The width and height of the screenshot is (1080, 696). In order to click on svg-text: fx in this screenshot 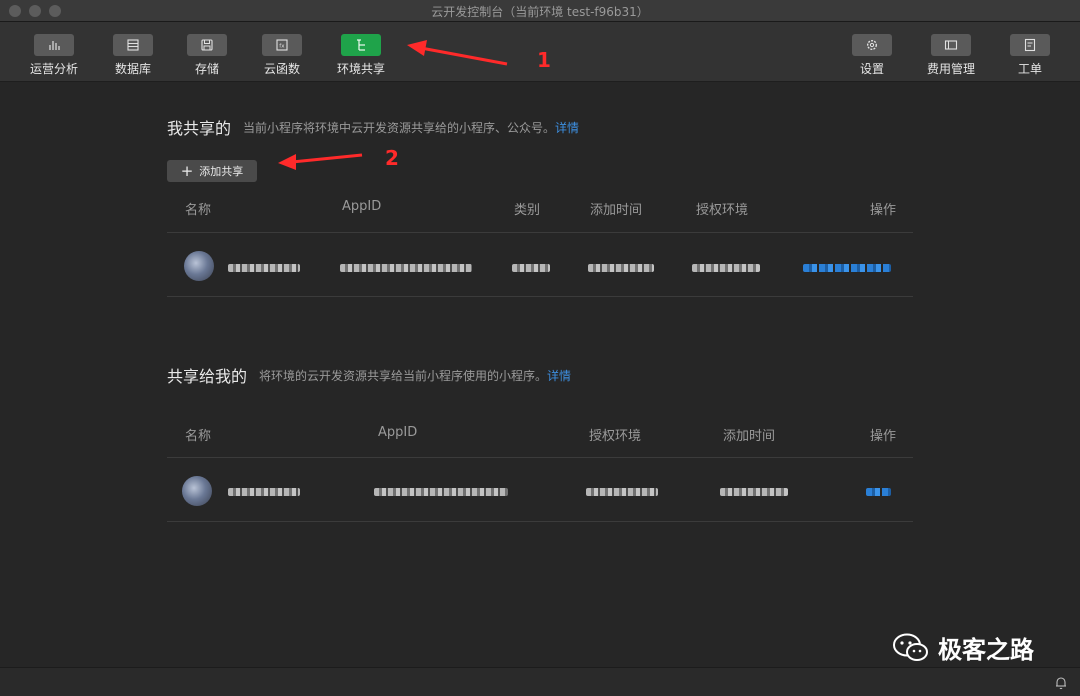, I will do `click(282, 47)`.